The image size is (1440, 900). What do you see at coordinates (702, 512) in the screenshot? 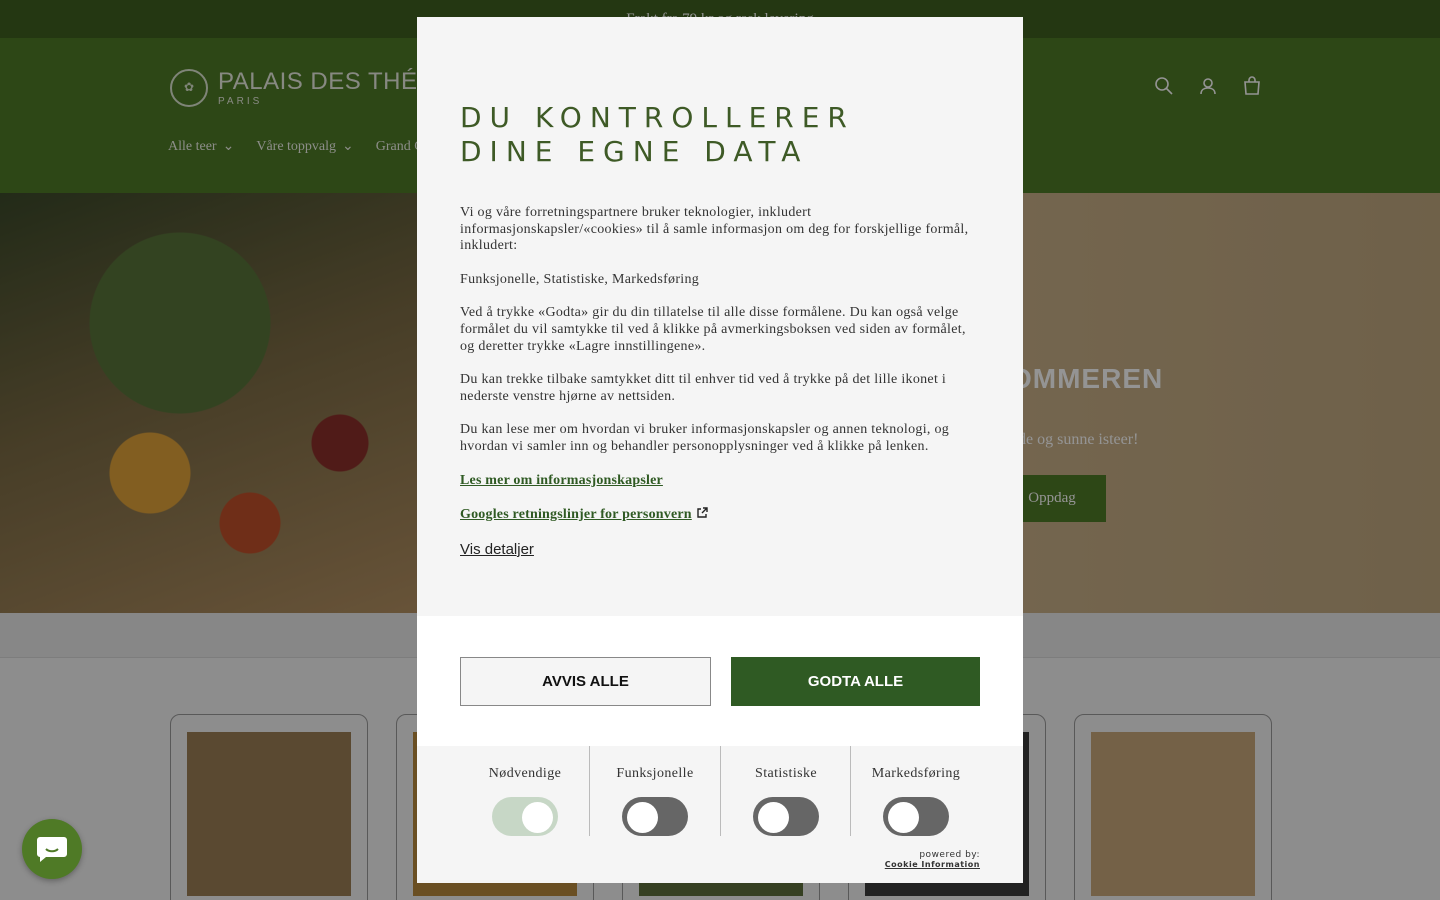
I see `external-link-icon` at bounding box center [702, 512].